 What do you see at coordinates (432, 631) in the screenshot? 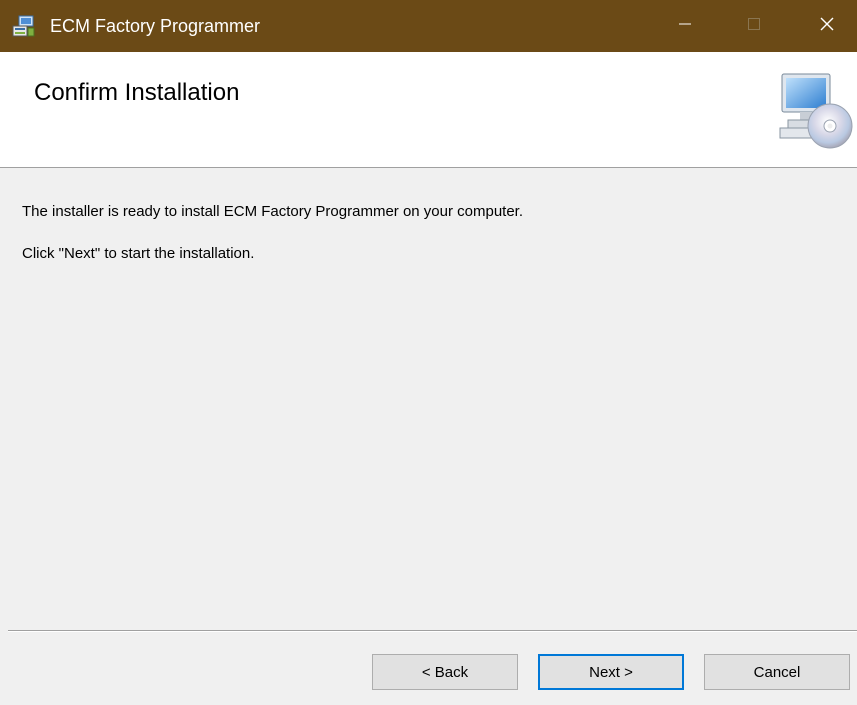
I see `footer-separator` at bounding box center [432, 631].